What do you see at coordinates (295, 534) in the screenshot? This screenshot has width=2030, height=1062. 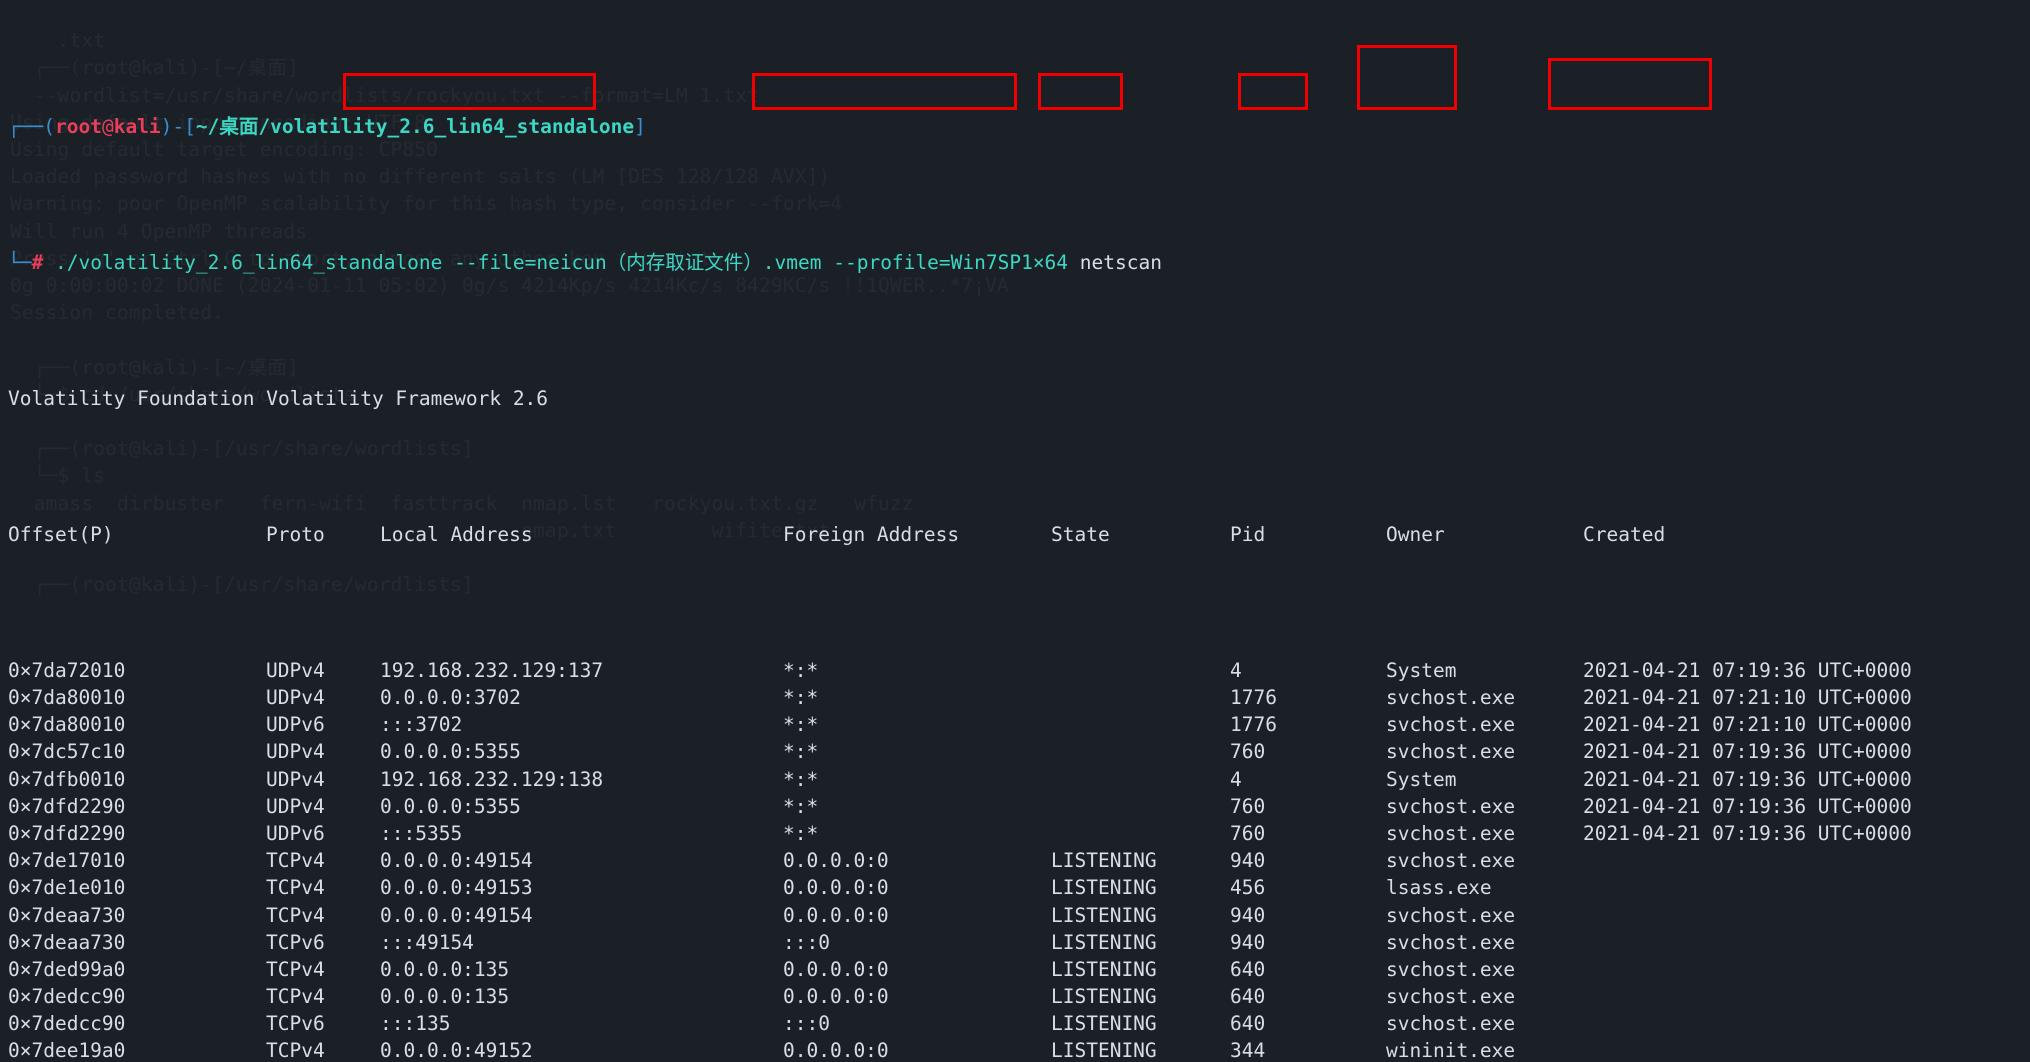 I see `header-proto: Proto` at bounding box center [295, 534].